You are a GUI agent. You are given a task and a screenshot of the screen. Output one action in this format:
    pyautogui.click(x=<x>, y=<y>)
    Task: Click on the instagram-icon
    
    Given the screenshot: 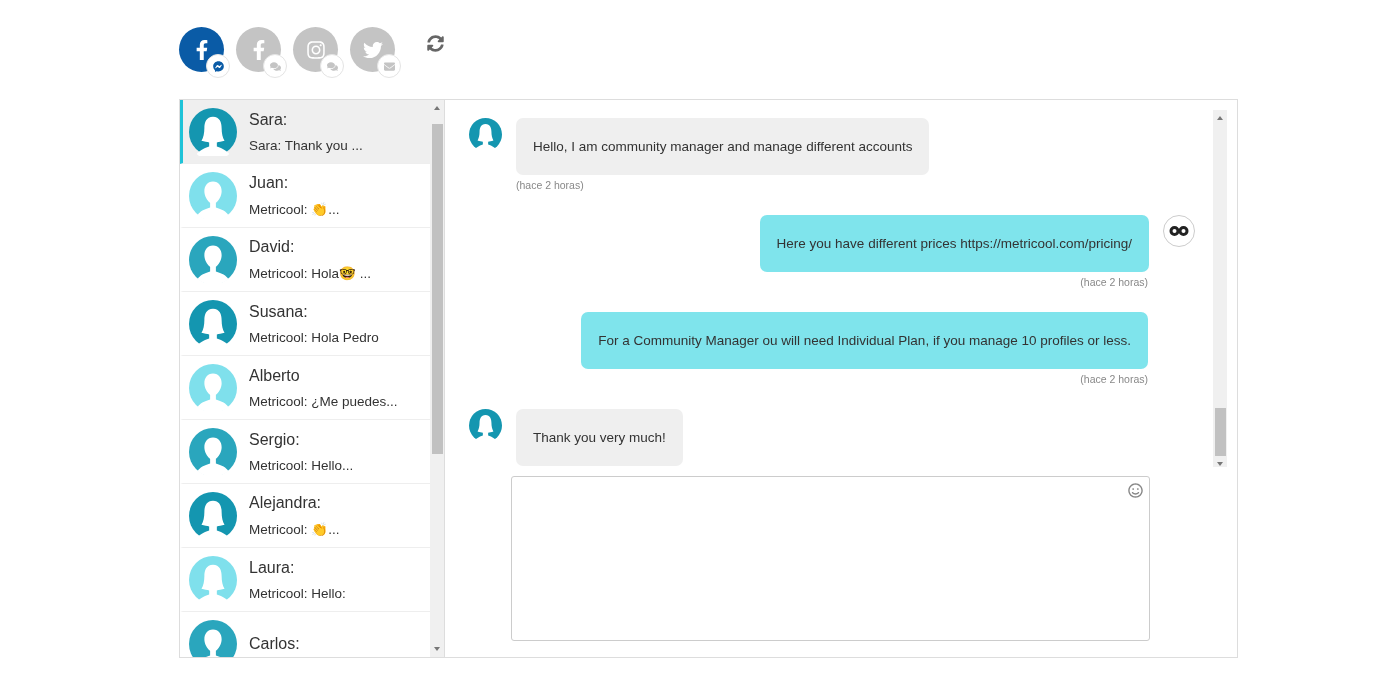 What is the action you would take?
    pyautogui.click(x=315, y=49)
    